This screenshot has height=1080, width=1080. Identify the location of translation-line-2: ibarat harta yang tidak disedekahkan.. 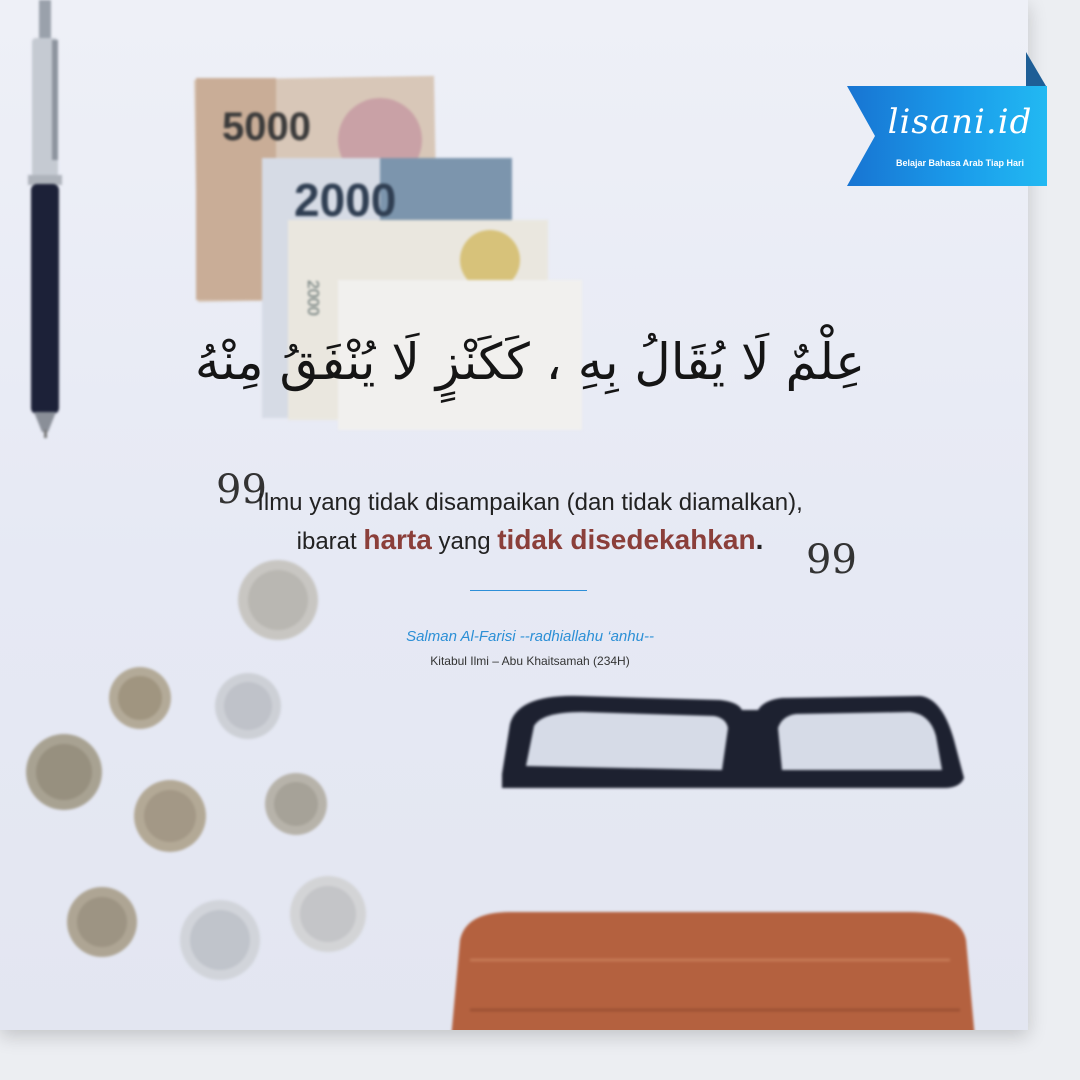
(530, 541).